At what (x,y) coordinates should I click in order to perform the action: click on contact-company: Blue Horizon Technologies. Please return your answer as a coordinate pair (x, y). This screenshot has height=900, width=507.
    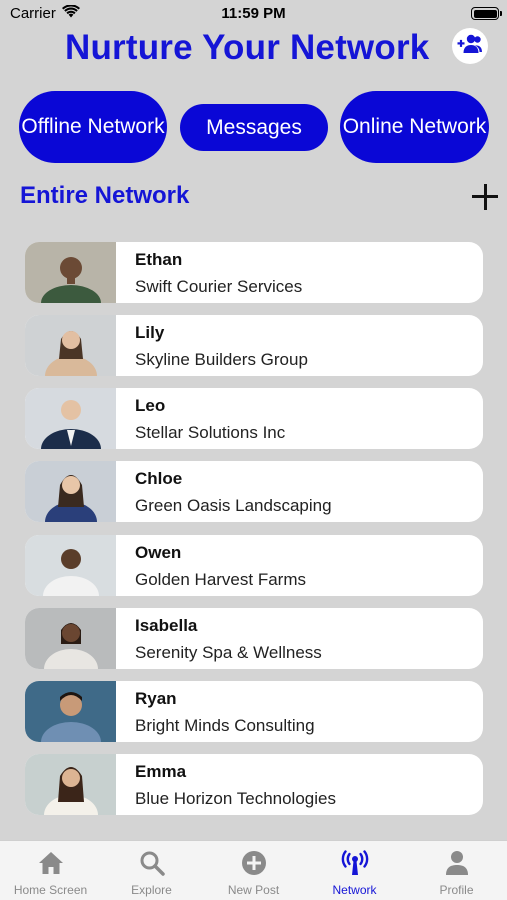
    Looking at the image, I should click on (235, 798).